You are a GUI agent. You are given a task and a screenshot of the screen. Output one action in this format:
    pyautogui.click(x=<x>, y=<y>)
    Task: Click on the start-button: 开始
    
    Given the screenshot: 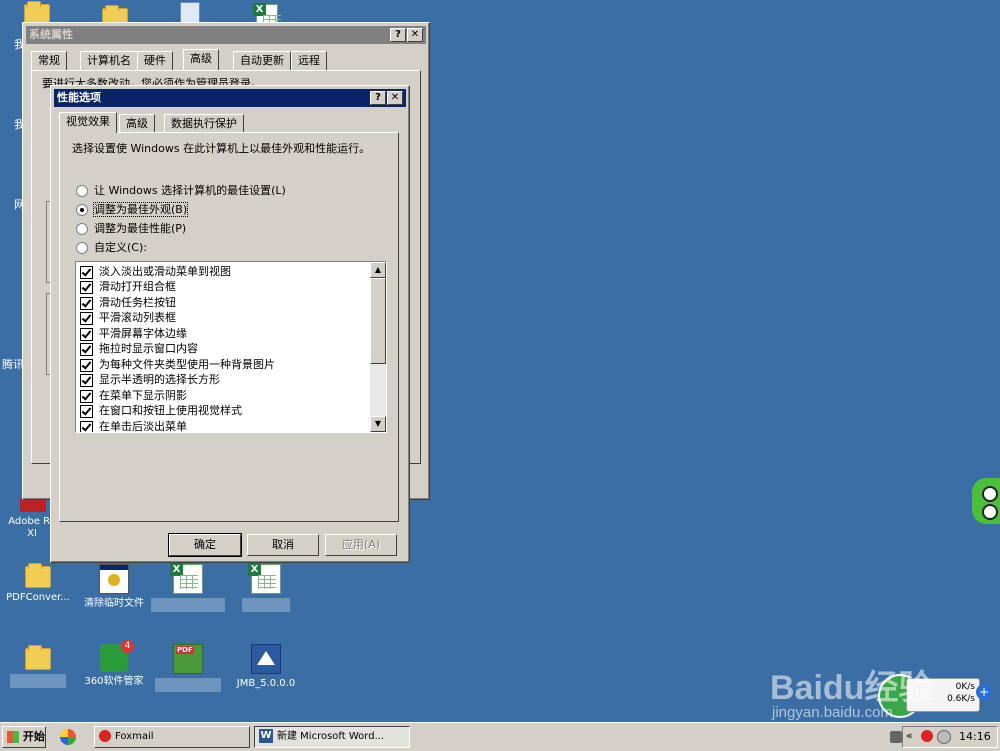 What is the action you would take?
    pyautogui.click(x=24, y=737)
    